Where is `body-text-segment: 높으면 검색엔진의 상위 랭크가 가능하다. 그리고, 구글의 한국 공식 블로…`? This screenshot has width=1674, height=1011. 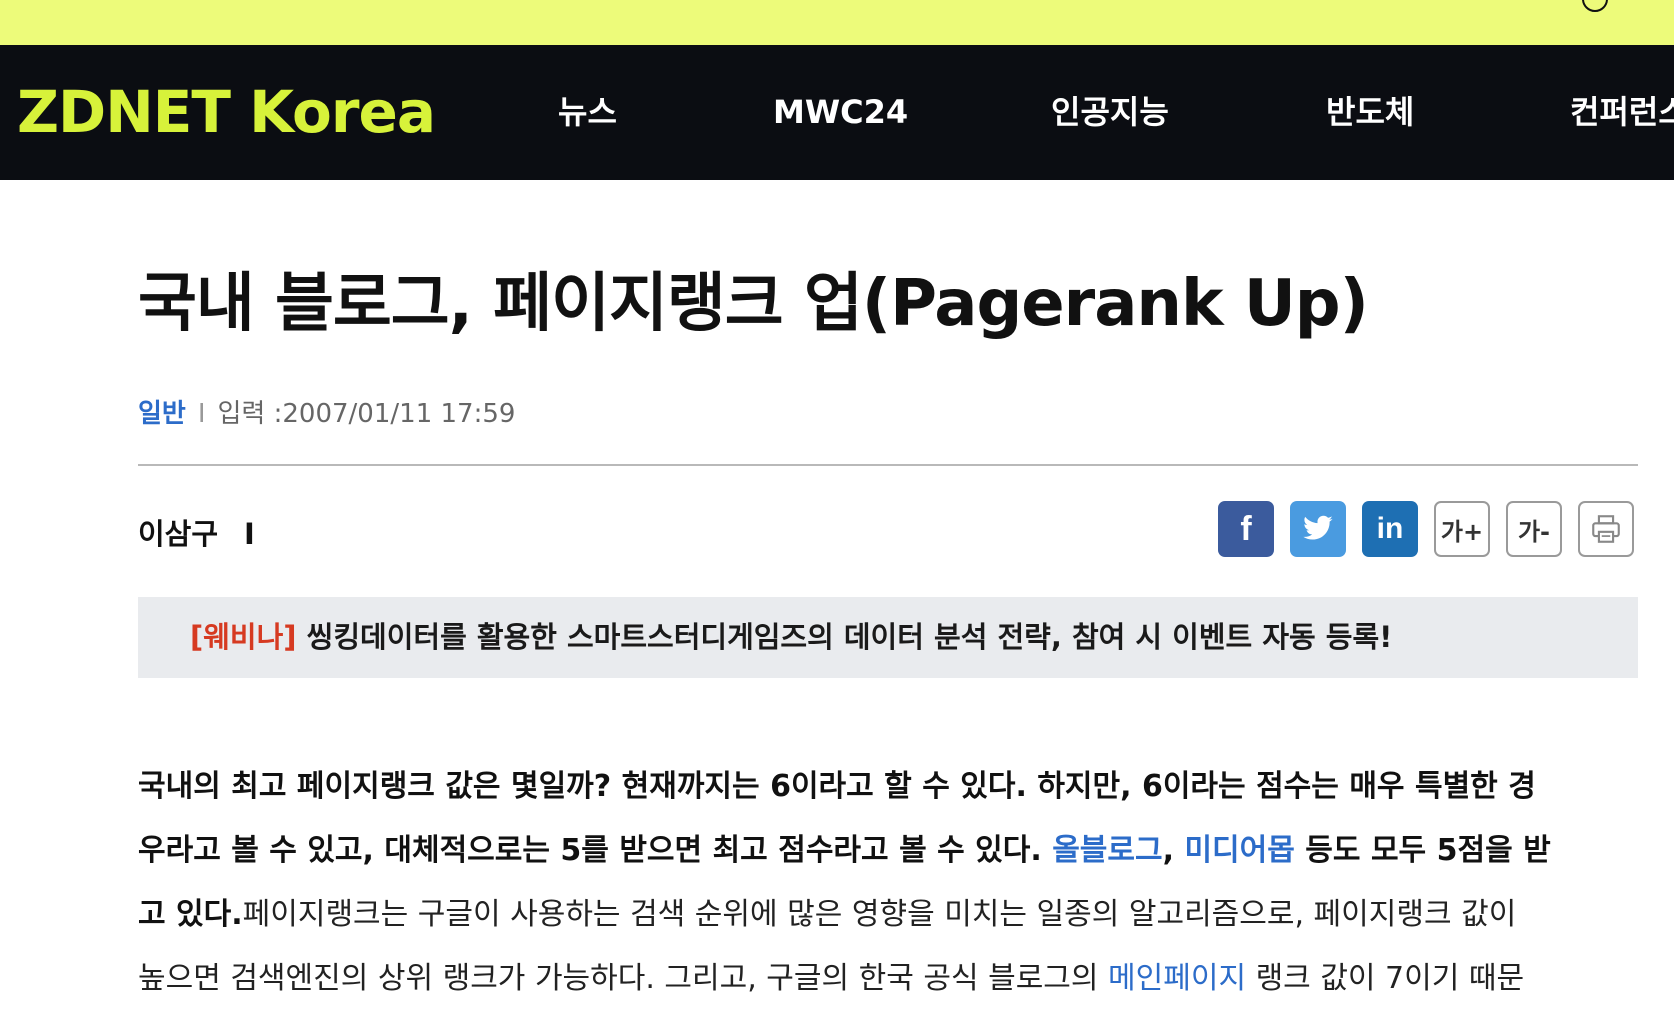
body-text-segment: 높으면 검색엔진의 상위 랭크가 가능하다. 그리고, 구글의 한국 공식 블로… is located at coordinates (623, 978).